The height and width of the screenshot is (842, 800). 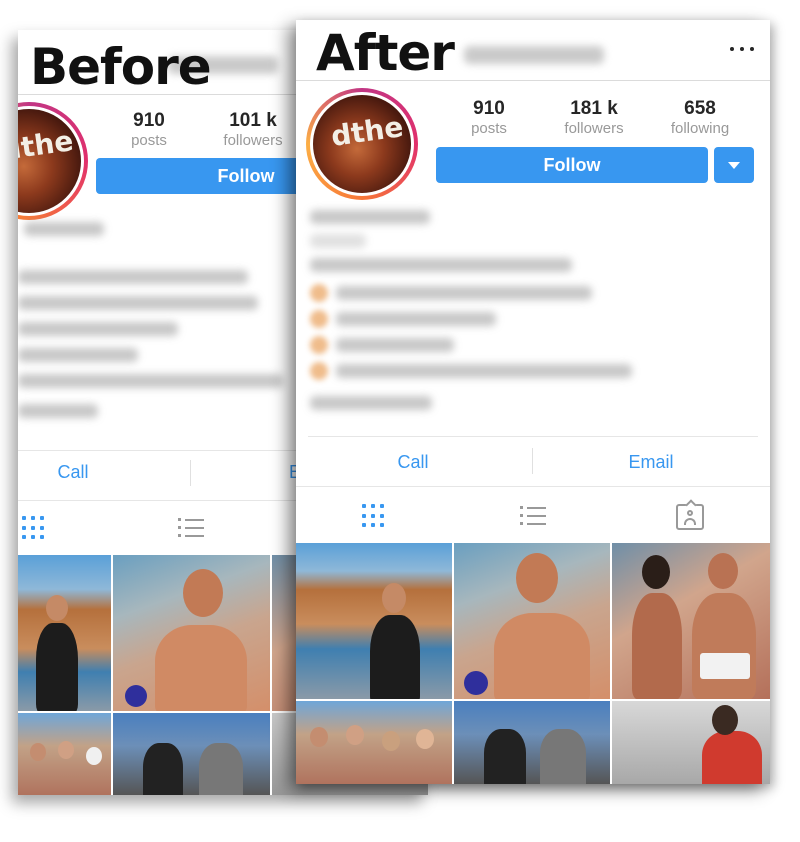 What do you see at coordinates (533, 436) in the screenshot?
I see `actions-top-divider` at bounding box center [533, 436].